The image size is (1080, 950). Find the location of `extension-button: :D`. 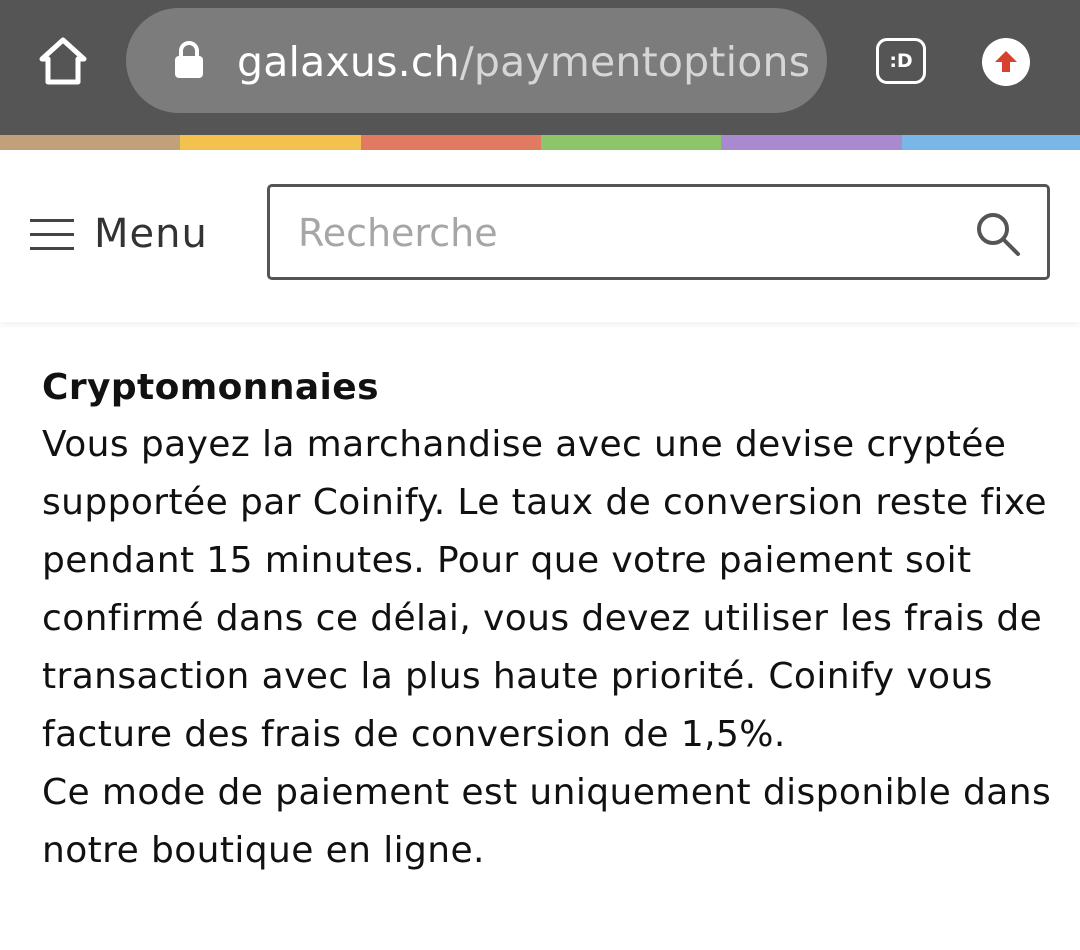

extension-button: :D is located at coordinates (901, 61).